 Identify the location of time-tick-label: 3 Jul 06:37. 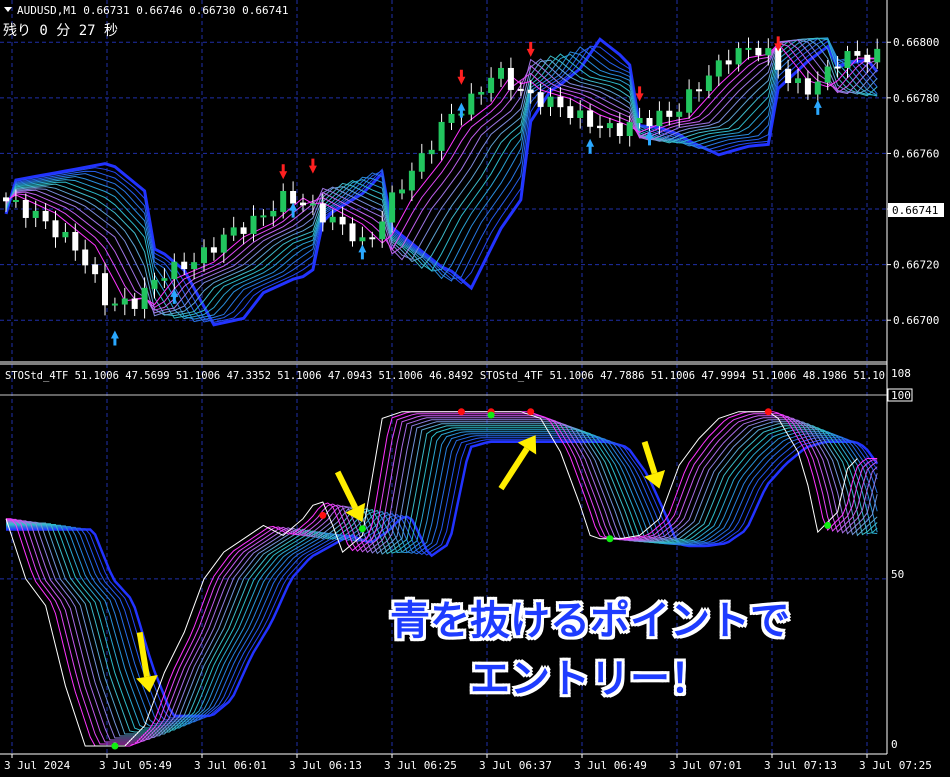
(515, 765).